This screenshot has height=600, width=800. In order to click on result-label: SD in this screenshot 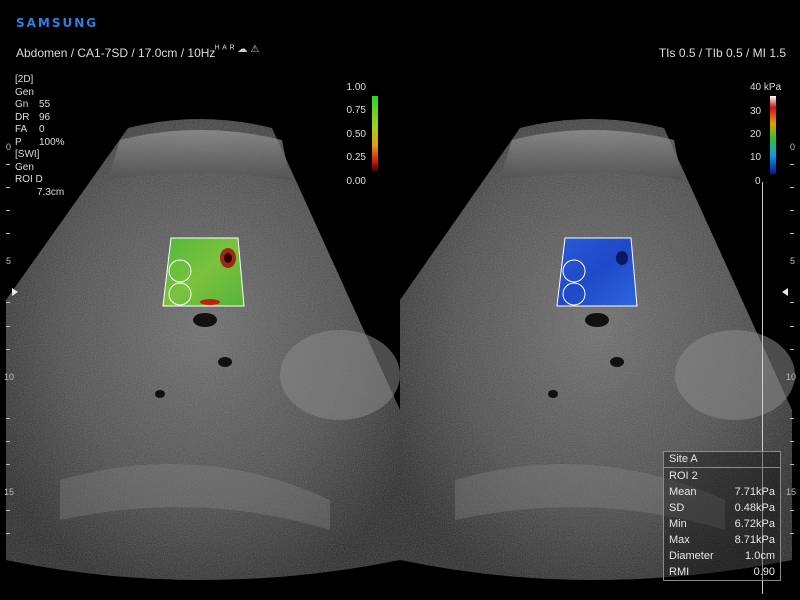, I will do `click(677, 508)`.